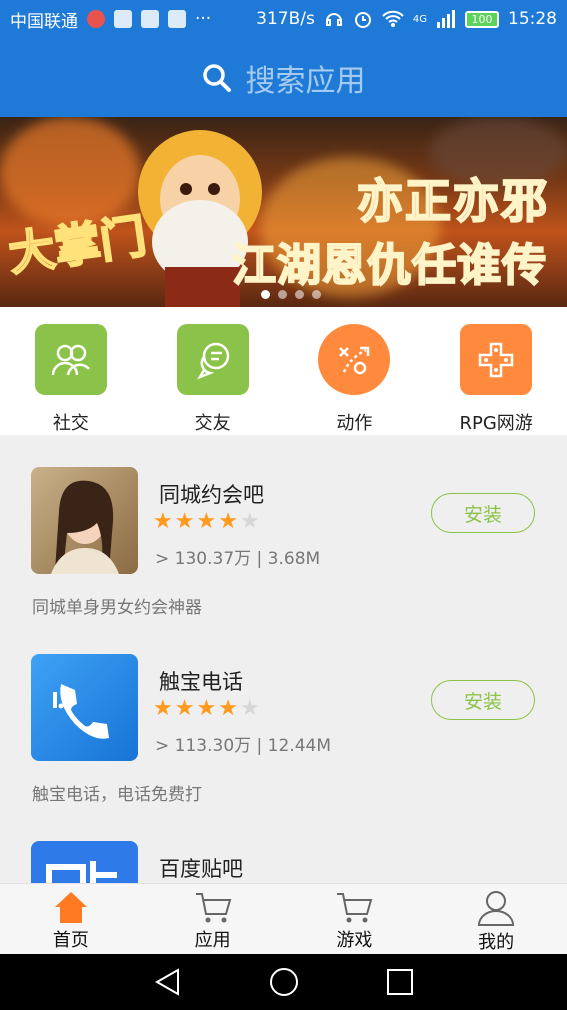  I want to click on user-icon, so click(496, 908).